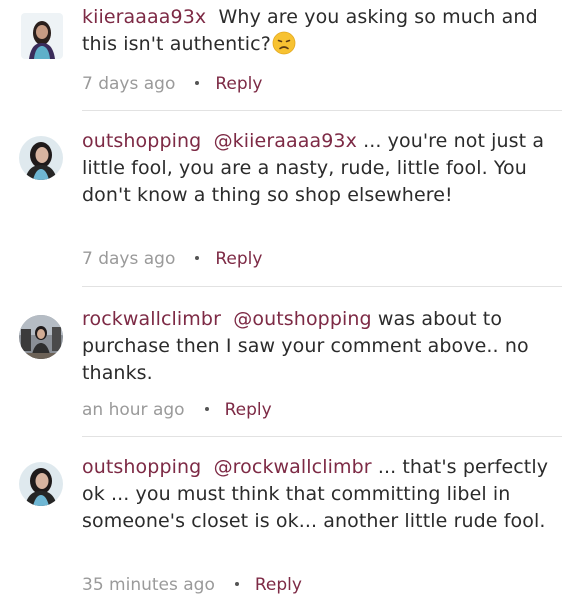 Image resolution: width=580 pixels, height=596 pixels. I want to click on comment-meta: 35 minutes ago Reply, so click(192, 585).